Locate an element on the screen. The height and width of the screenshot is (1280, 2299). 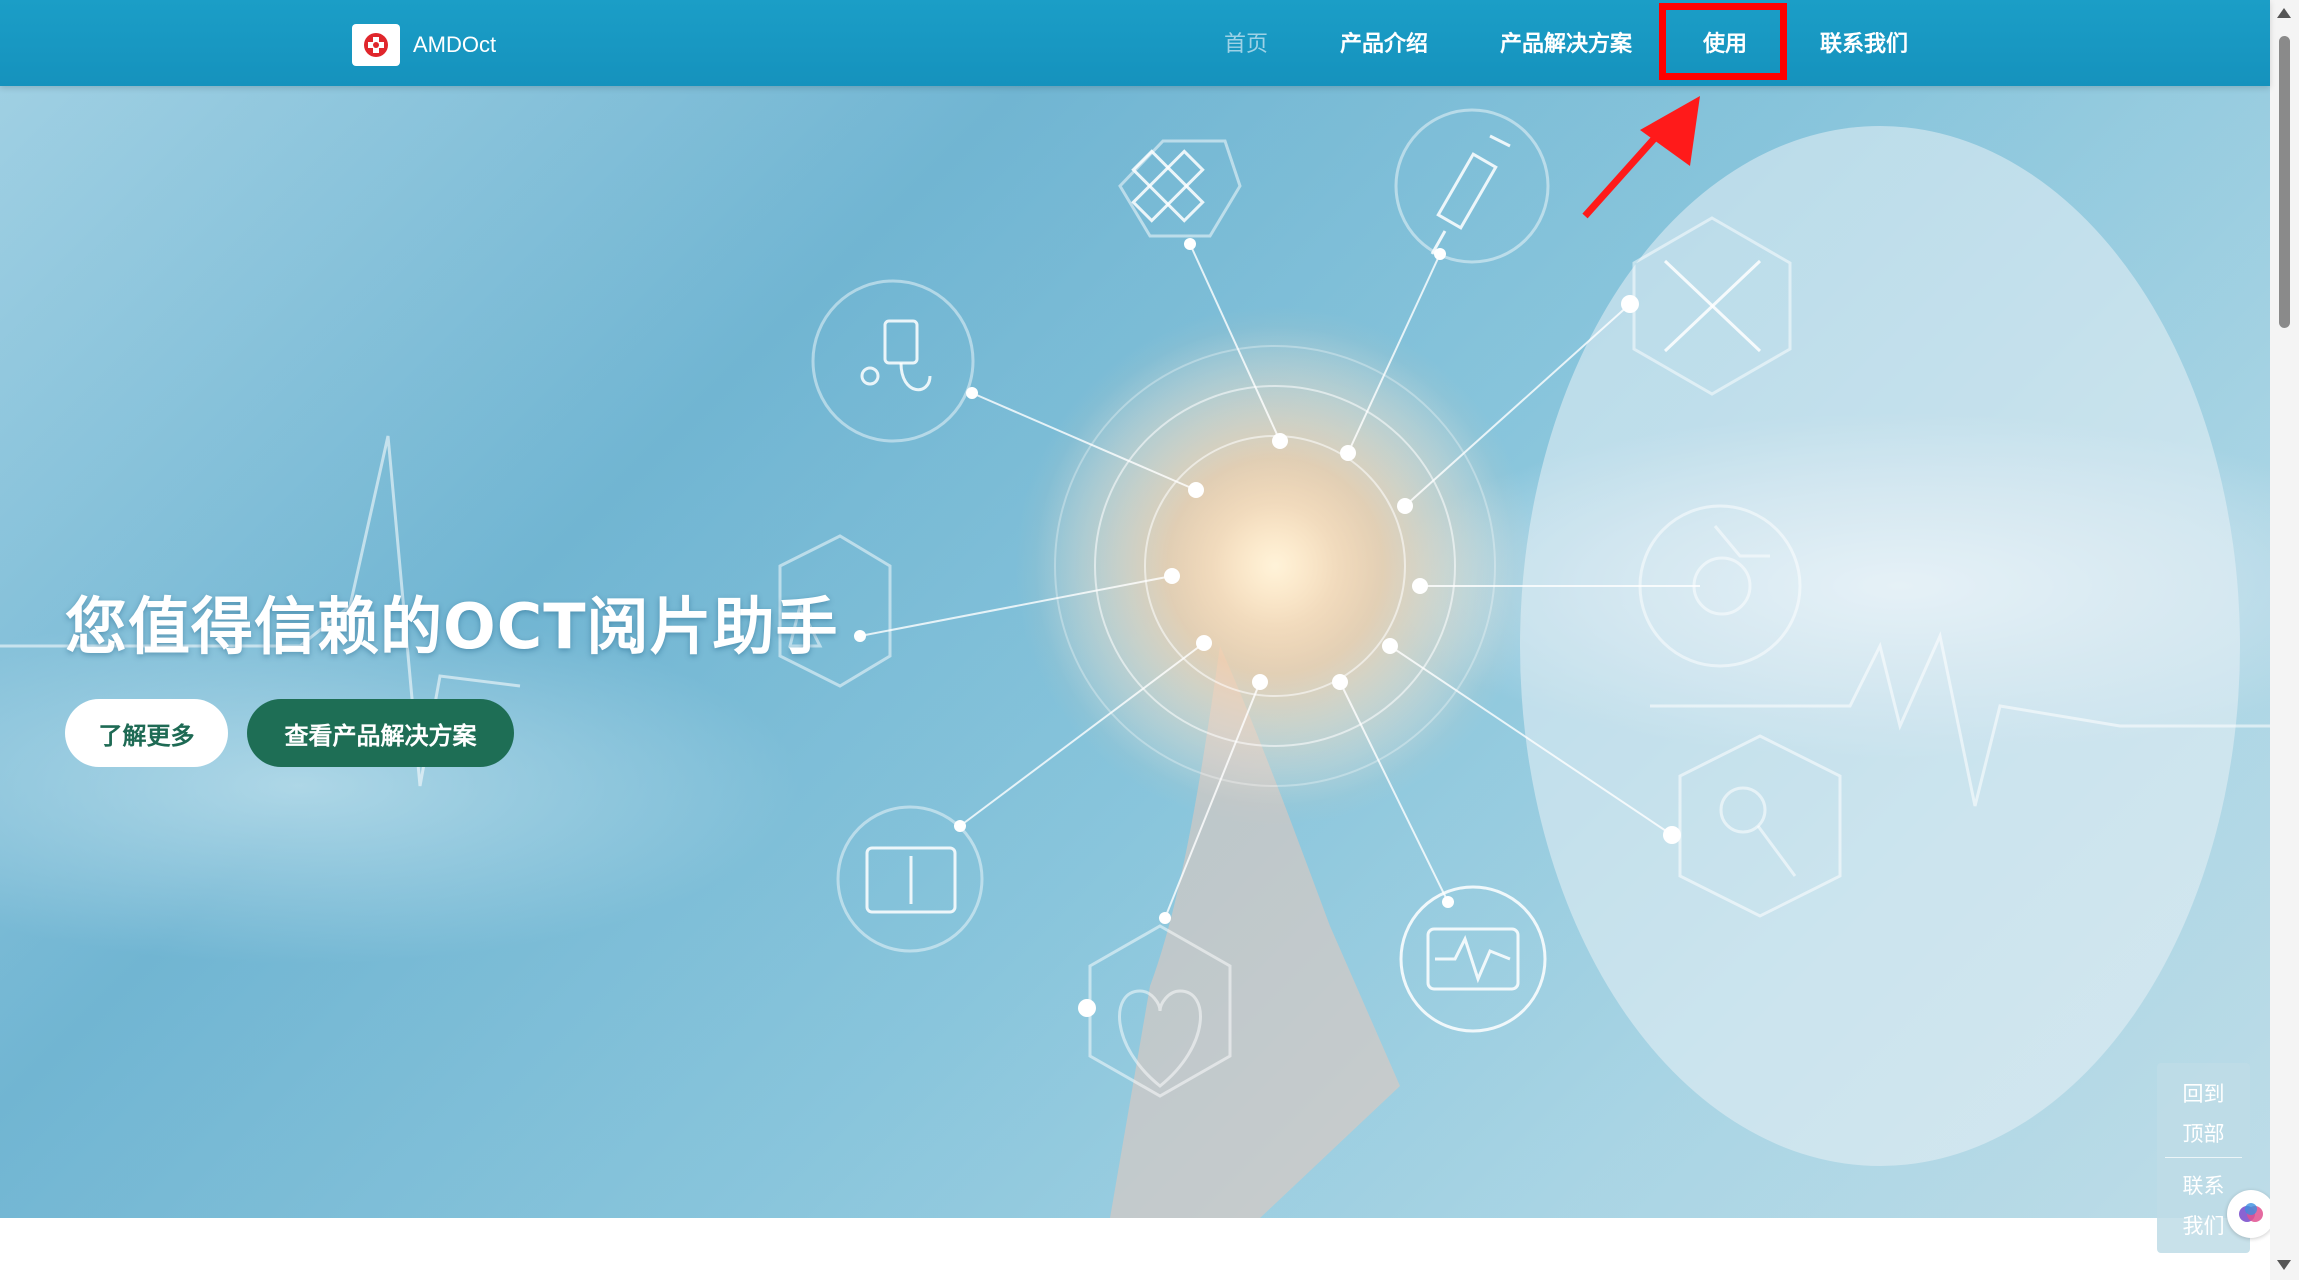
back-to-top-label-1: 回到 is located at coordinates (2203, 1094).